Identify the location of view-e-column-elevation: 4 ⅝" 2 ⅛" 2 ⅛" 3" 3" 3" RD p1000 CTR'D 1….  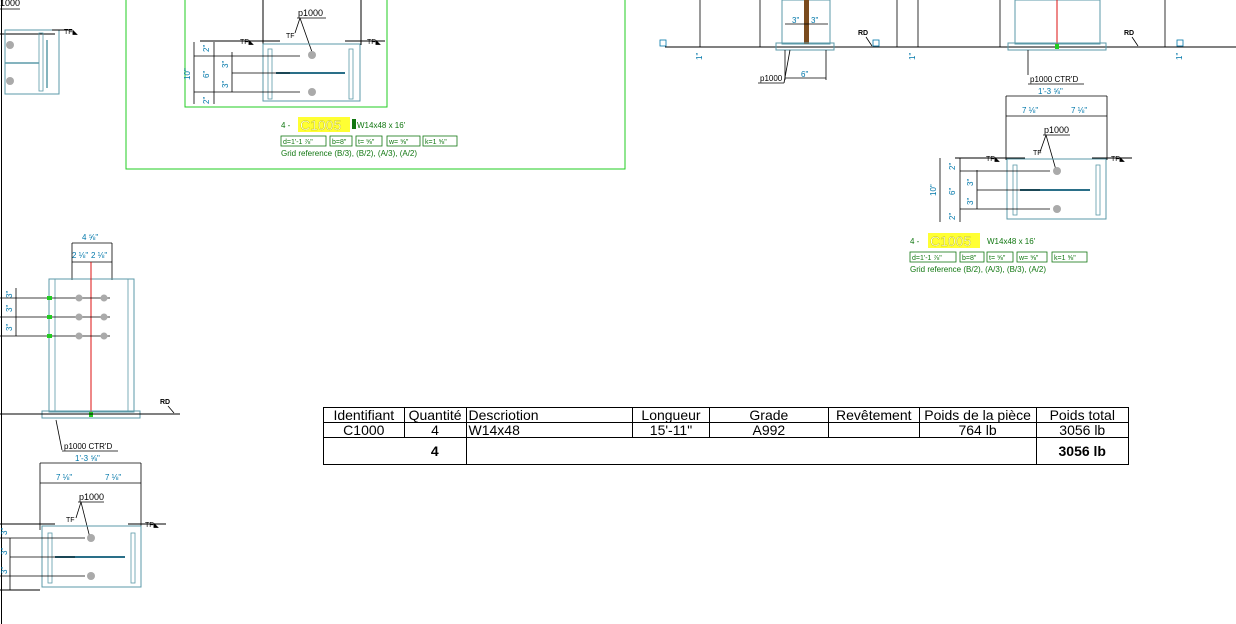
(90, 348).